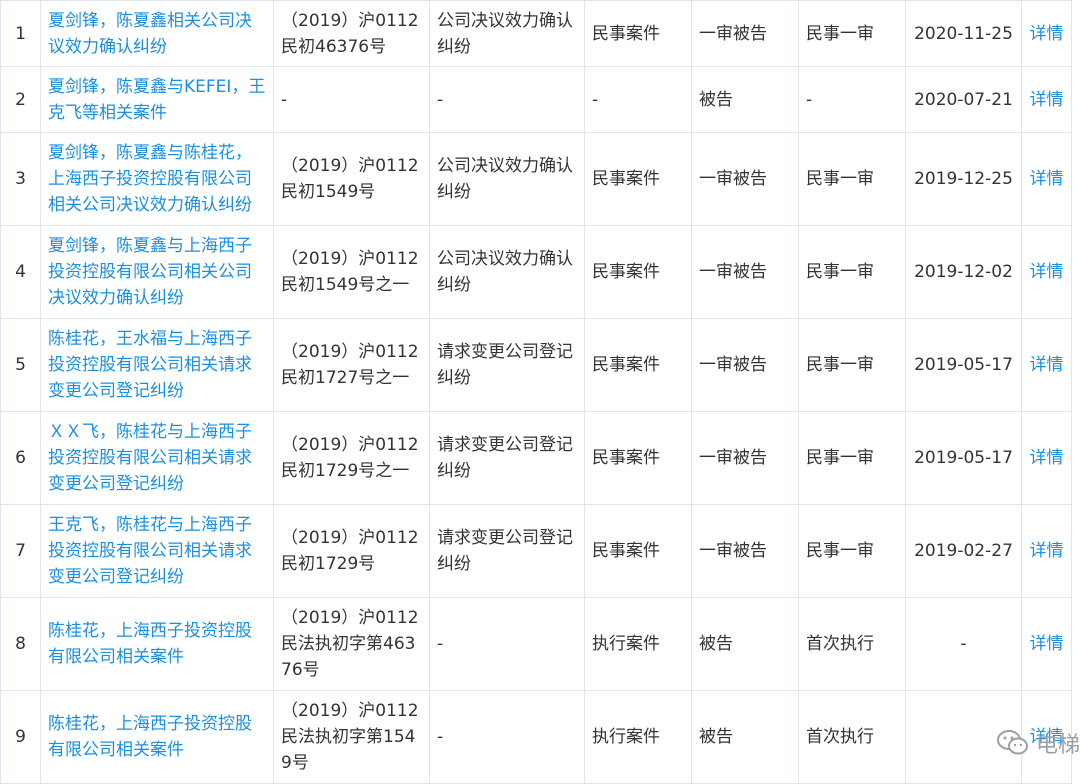  What do you see at coordinates (809, 99) in the screenshot?
I see `trial-stage: -` at bounding box center [809, 99].